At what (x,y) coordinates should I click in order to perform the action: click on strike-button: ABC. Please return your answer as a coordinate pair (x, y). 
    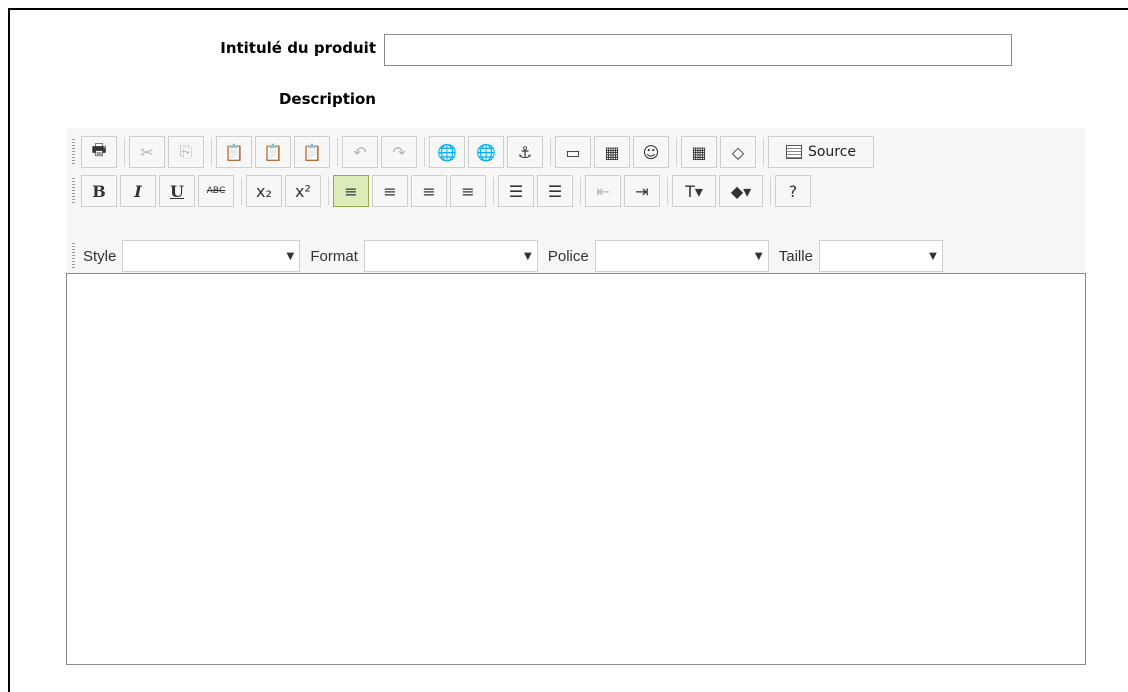
    Looking at the image, I should click on (216, 191).